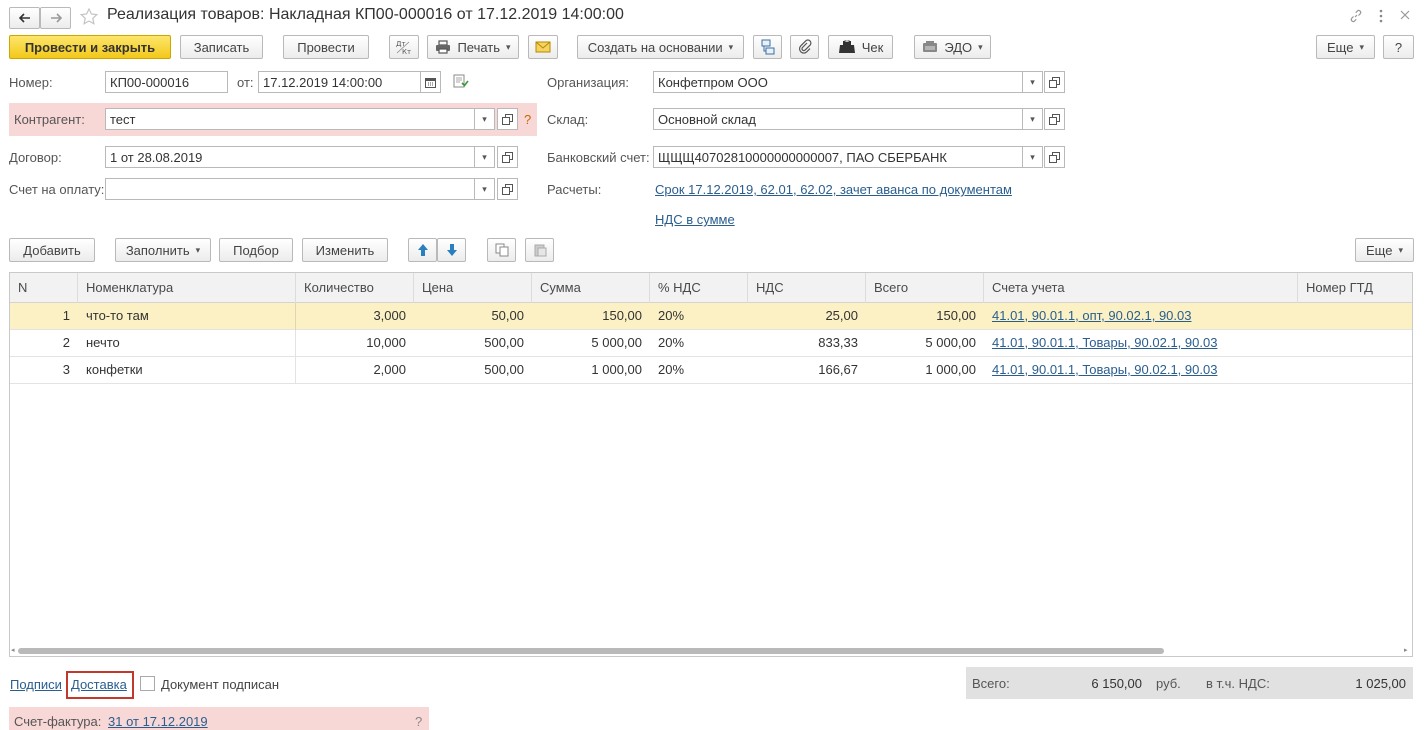 Image resolution: width=1428 pixels, height=730 pixels. Describe the element at coordinates (838, 119) in the screenshot. I see `warehouse-field: Основной склад` at that location.